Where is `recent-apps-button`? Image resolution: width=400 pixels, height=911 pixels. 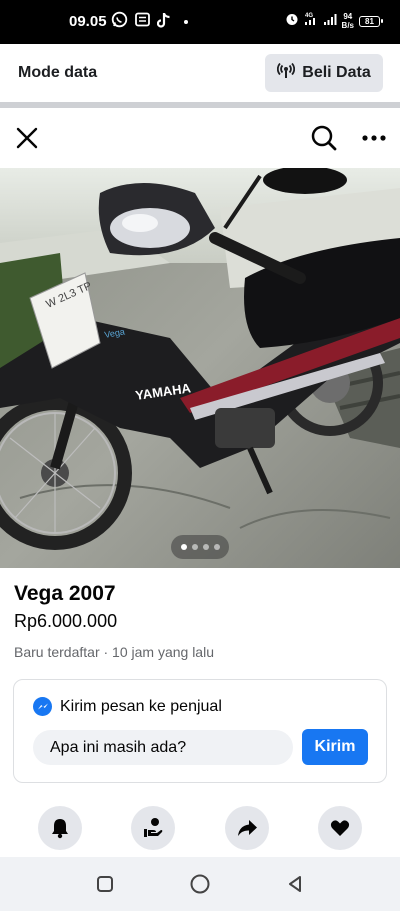
recent-apps-button is located at coordinates (105, 884).